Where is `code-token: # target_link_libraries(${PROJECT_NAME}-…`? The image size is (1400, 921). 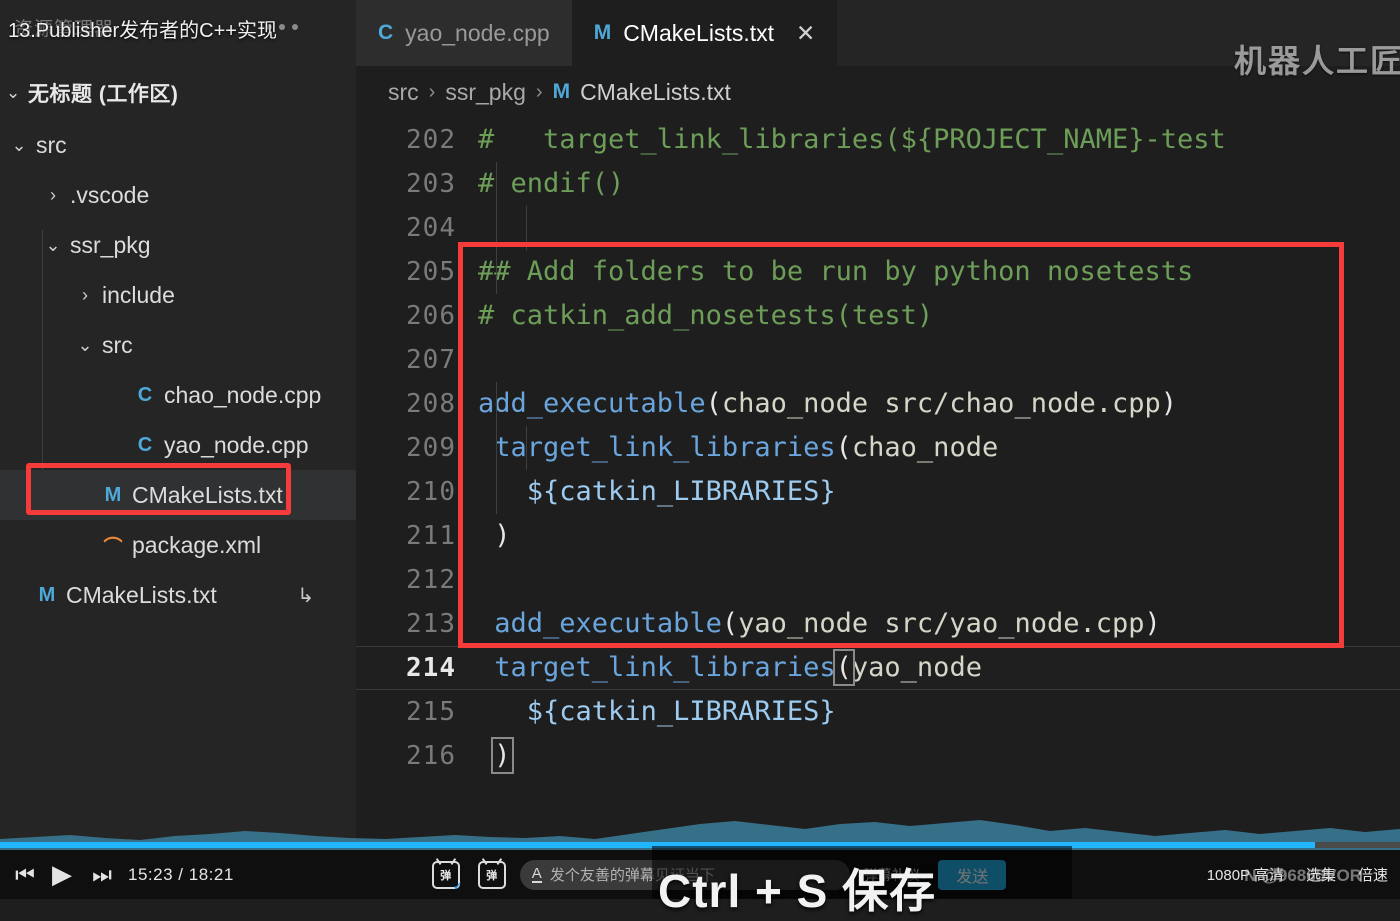 code-token: # target_link_libraries(${PROJECT_NAME}-… is located at coordinates (852, 139).